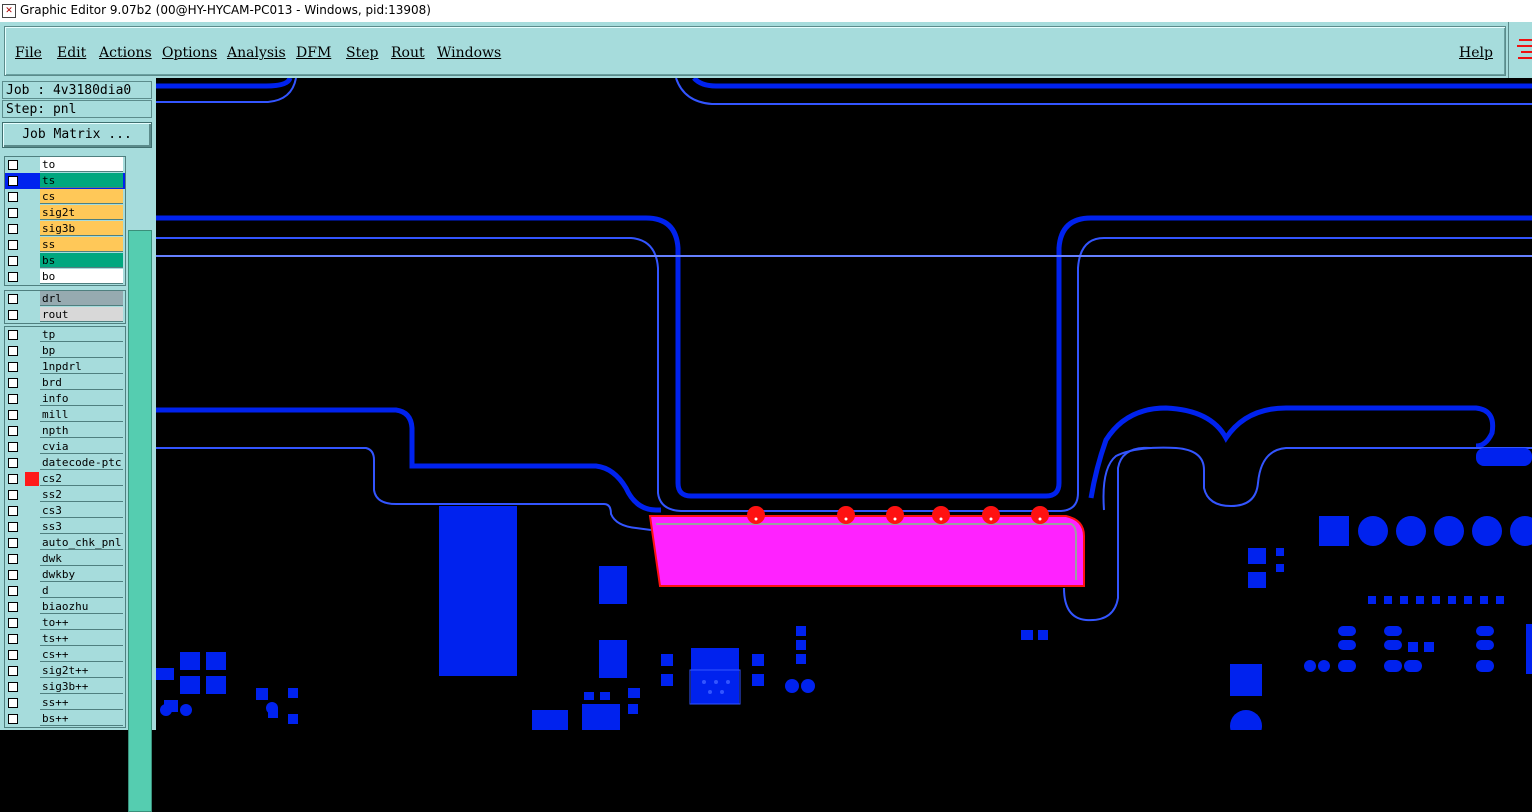  I want to click on layer-row: brd, so click(65, 383).